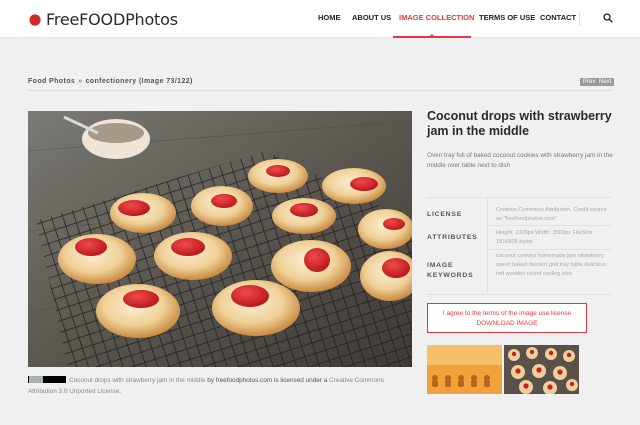 This screenshot has width=640, height=425. Describe the element at coordinates (371, 17) in the screenshot. I see `nav-about-us: ABOUT US` at that location.